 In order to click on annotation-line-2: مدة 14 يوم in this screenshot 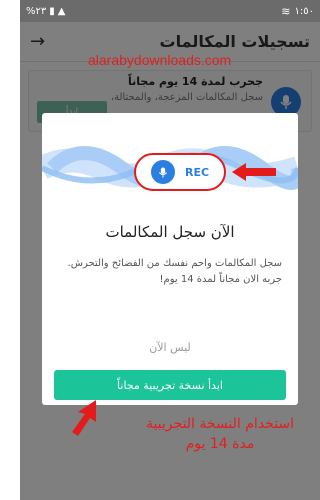, I will do `click(220, 444)`.